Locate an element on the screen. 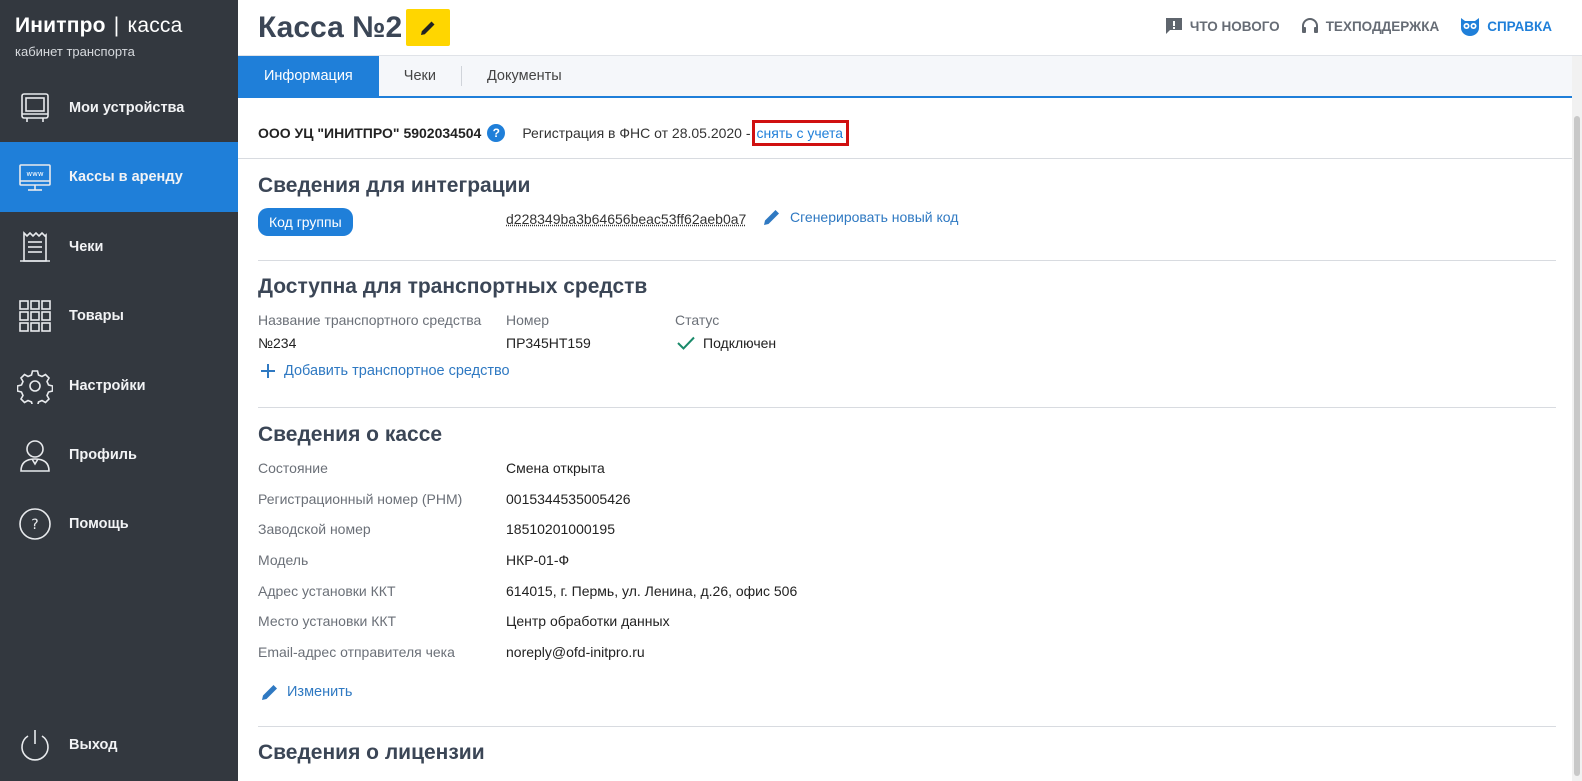 This screenshot has height=781, width=1582. add-vehicle-link: Добавить транспортное средство is located at coordinates (385, 371).